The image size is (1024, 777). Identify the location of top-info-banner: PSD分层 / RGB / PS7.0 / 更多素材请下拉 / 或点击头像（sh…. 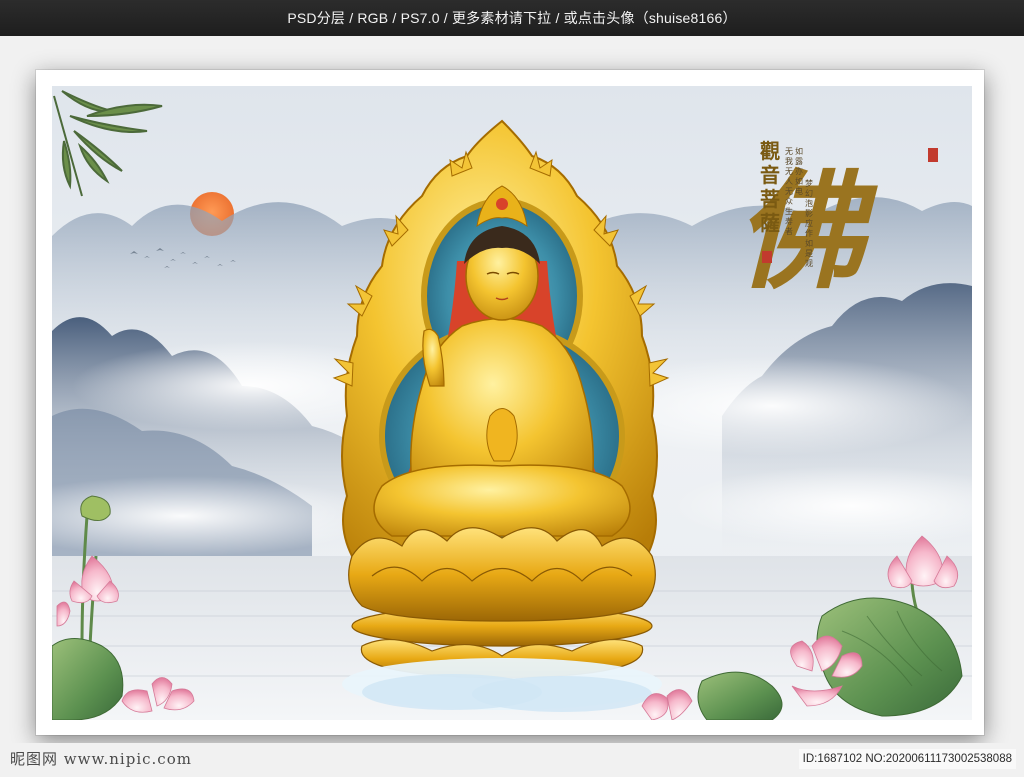
(512, 18).